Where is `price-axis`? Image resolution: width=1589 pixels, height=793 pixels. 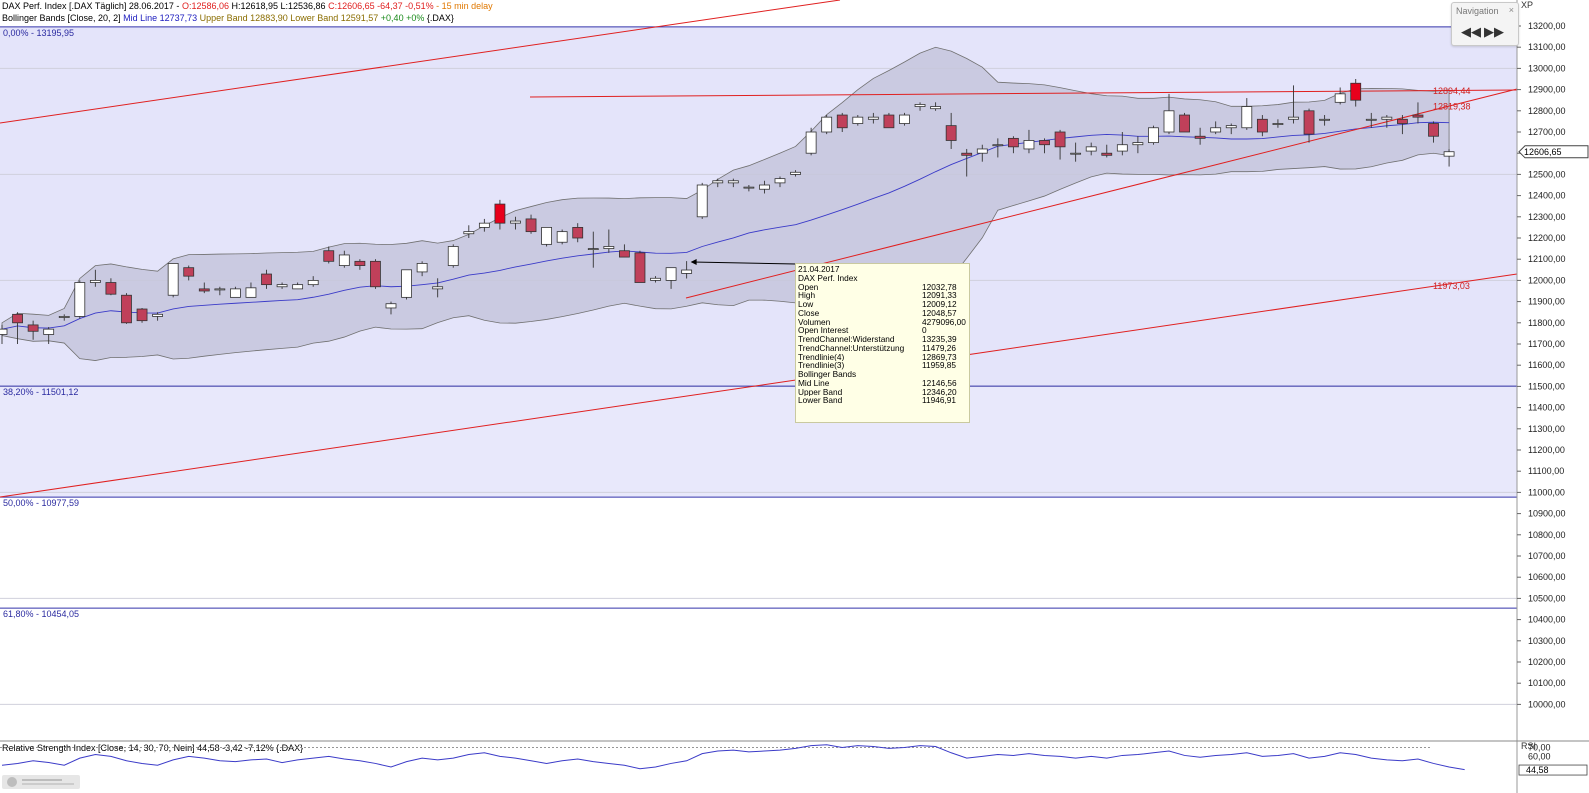 price-axis is located at coordinates (1553, 396).